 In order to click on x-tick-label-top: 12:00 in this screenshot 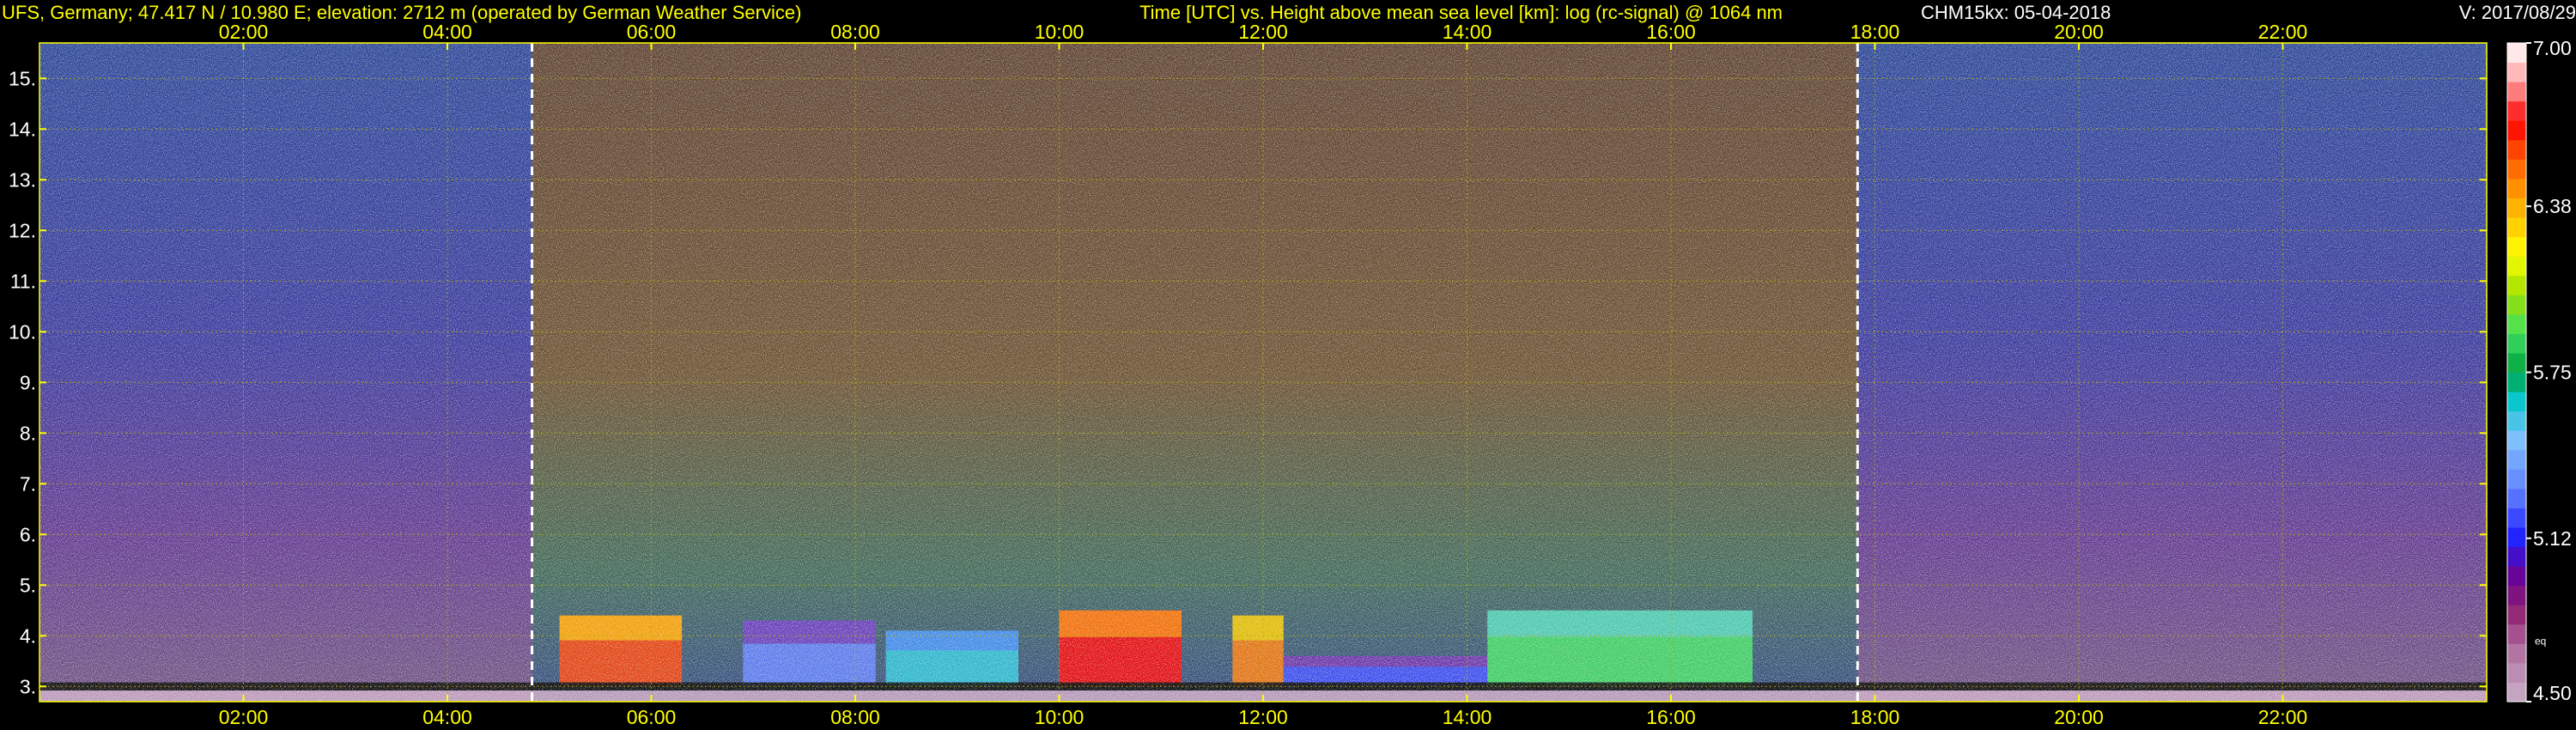, I will do `click(1263, 32)`.